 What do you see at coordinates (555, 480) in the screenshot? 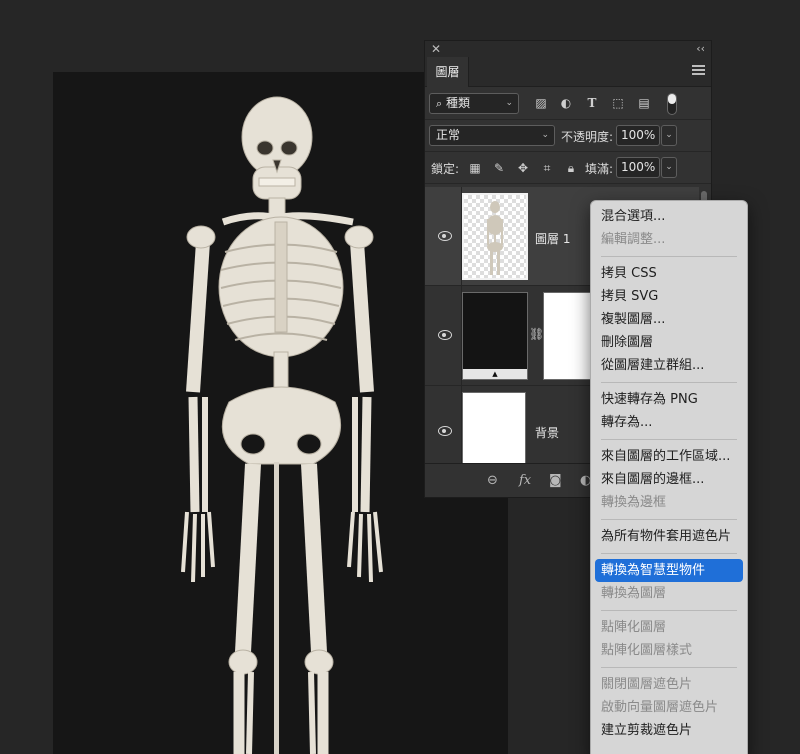
I see `add-mask-icon: ◙` at bounding box center [555, 480].